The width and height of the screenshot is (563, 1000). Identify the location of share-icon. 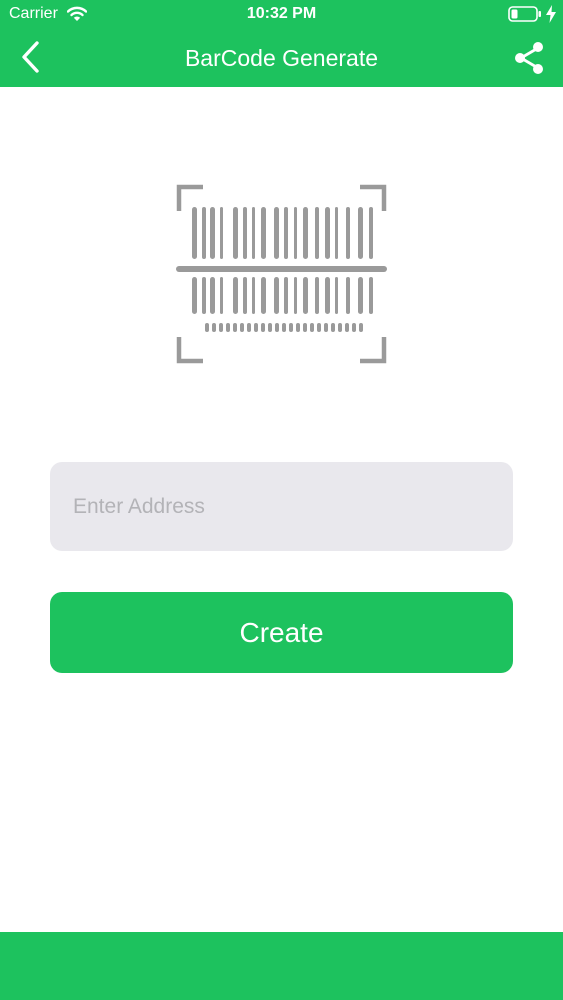
(529, 58).